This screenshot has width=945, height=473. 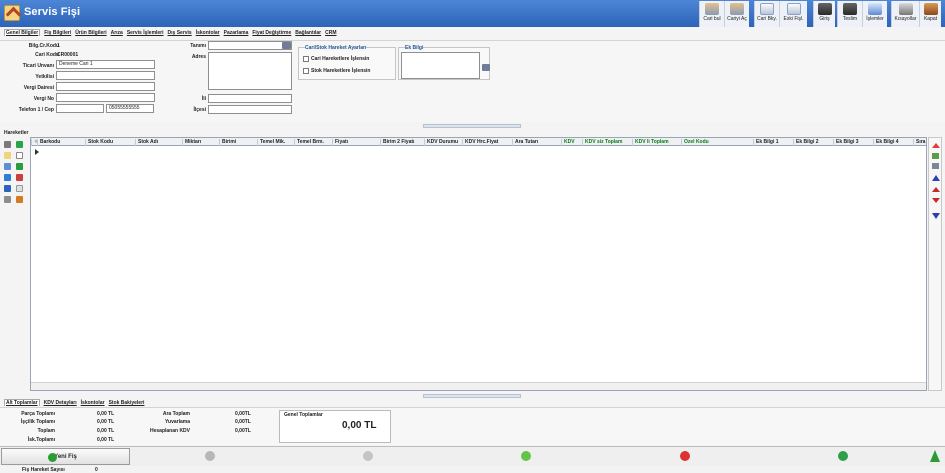 What do you see at coordinates (57, 33) in the screenshot?
I see `tab-slip-info: Fiş Bilgileri` at bounding box center [57, 33].